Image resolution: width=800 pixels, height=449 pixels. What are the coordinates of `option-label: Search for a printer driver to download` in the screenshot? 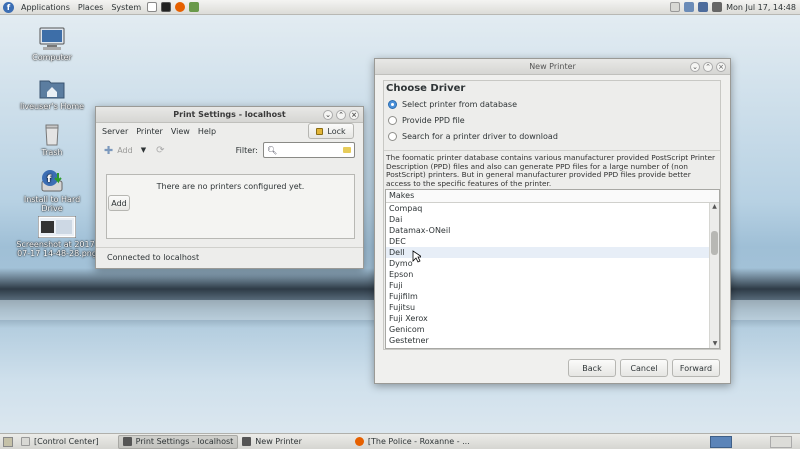 It's located at (480, 136).